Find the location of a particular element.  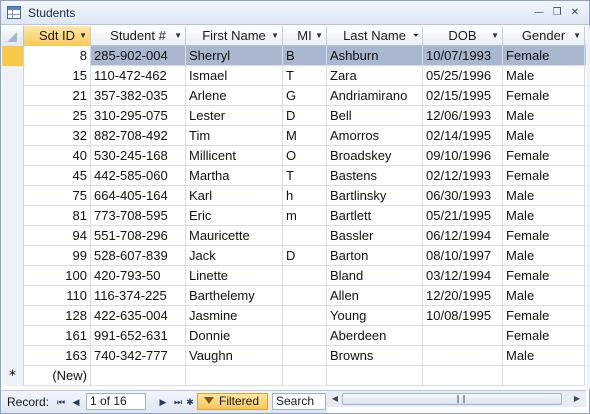

table-cell: Barthelemy is located at coordinates (234, 296).